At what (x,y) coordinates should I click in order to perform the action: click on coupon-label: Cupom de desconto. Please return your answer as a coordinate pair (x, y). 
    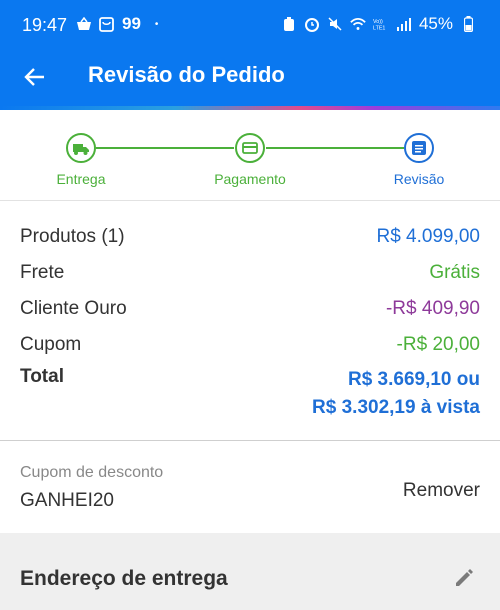
    Looking at the image, I should click on (92, 472).